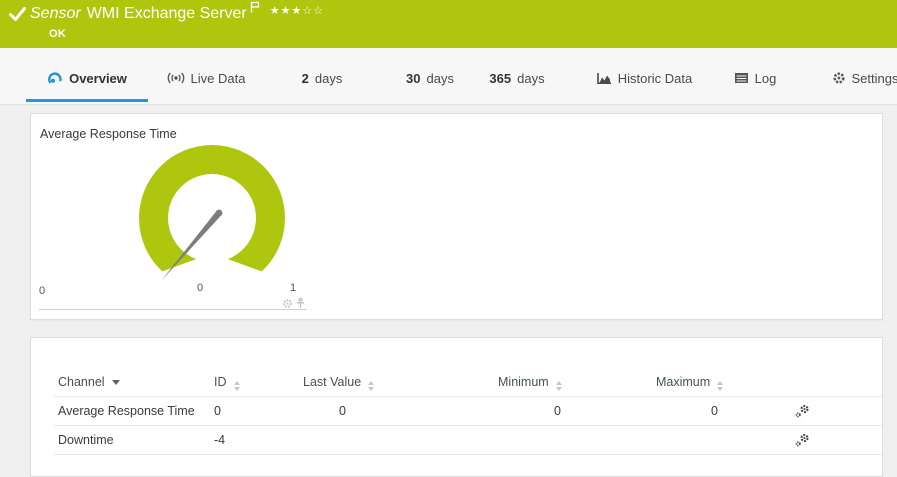 This screenshot has height=477, width=897. What do you see at coordinates (874, 78) in the screenshot?
I see `tab-label: Settings` at bounding box center [874, 78].